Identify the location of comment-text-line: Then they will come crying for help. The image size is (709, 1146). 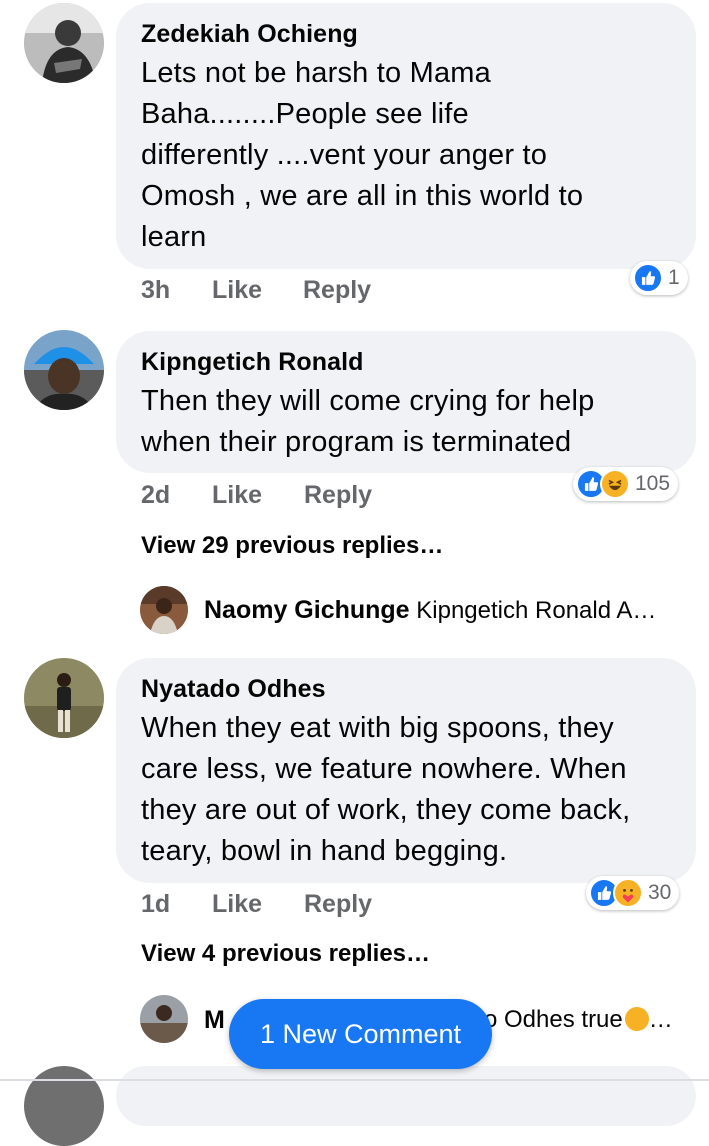
(368, 401).